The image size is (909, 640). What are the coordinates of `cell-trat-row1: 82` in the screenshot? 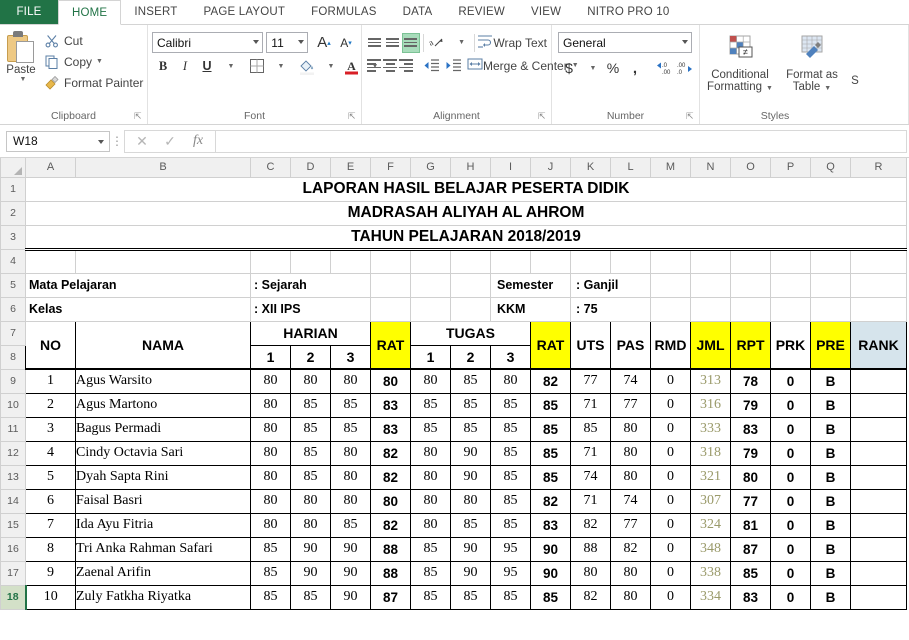 It's located at (550, 381).